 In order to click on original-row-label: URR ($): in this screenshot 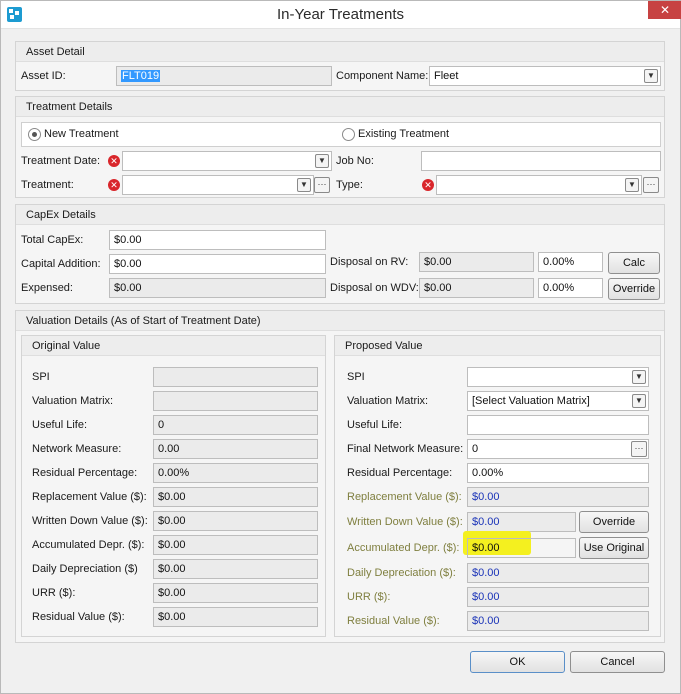, I will do `click(54, 593)`.